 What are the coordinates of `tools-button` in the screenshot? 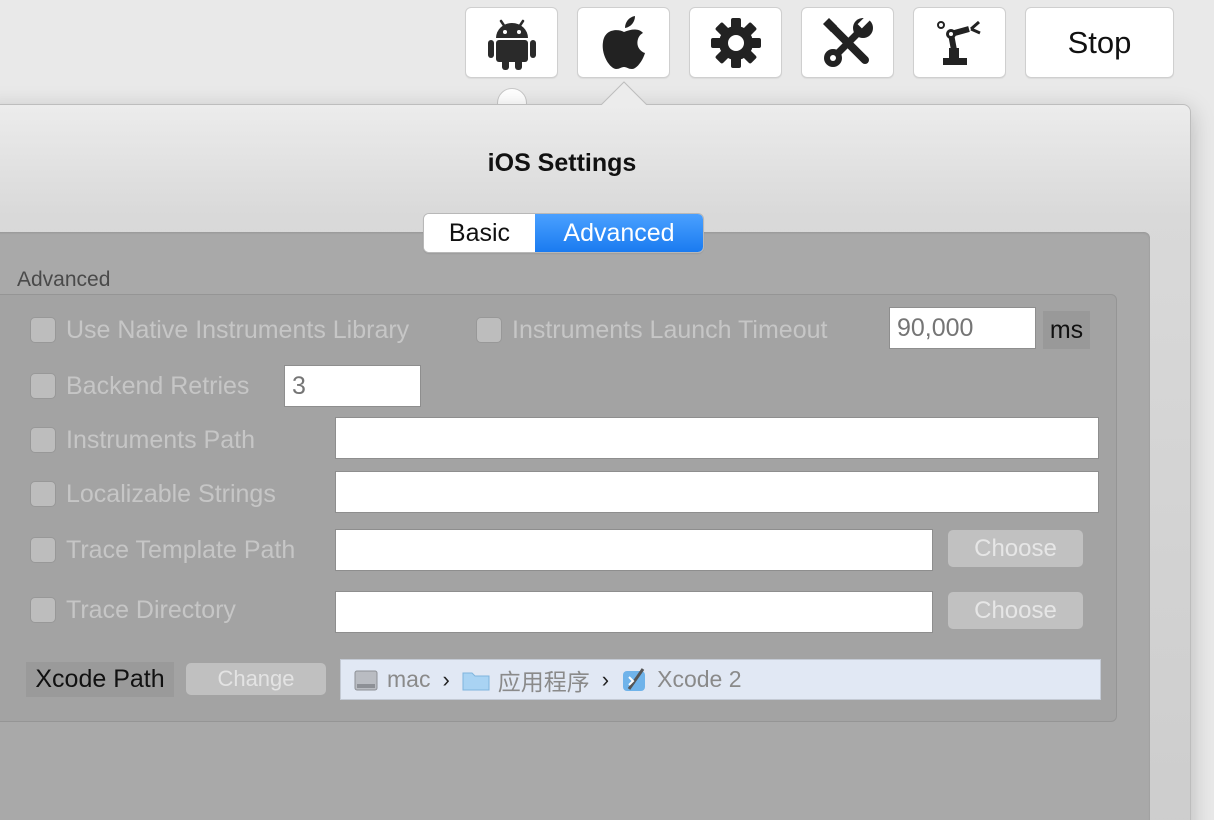 It's located at (847, 42).